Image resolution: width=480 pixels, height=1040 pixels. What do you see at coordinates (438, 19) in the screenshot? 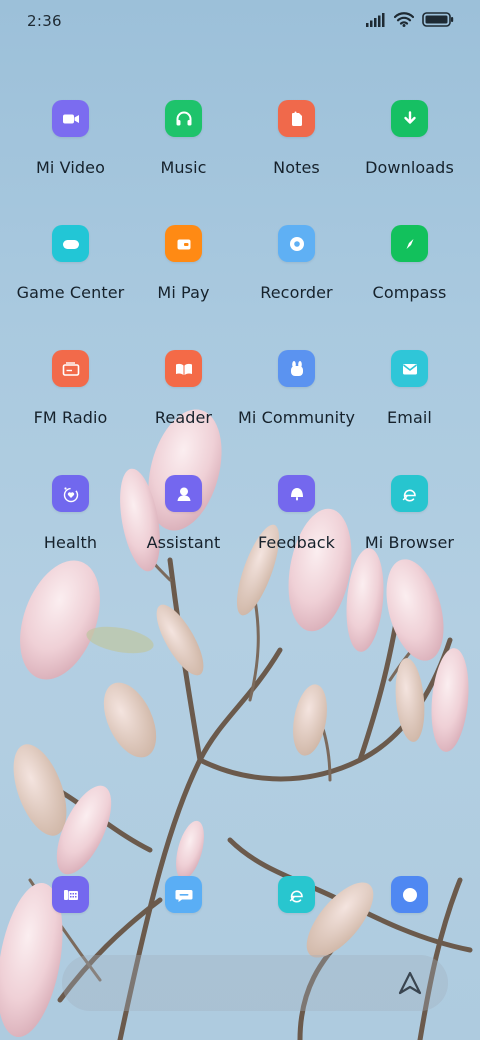
I see `battery-icon` at bounding box center [438, 19].